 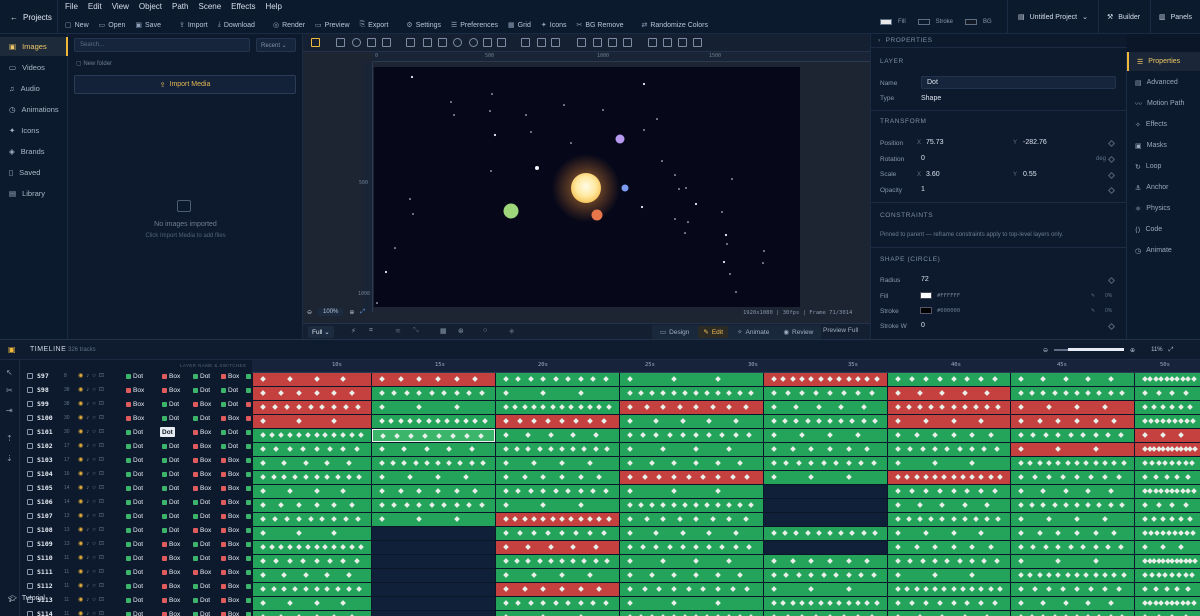 I want to click on menu-scene: Scene, so click(x=209, y=9).